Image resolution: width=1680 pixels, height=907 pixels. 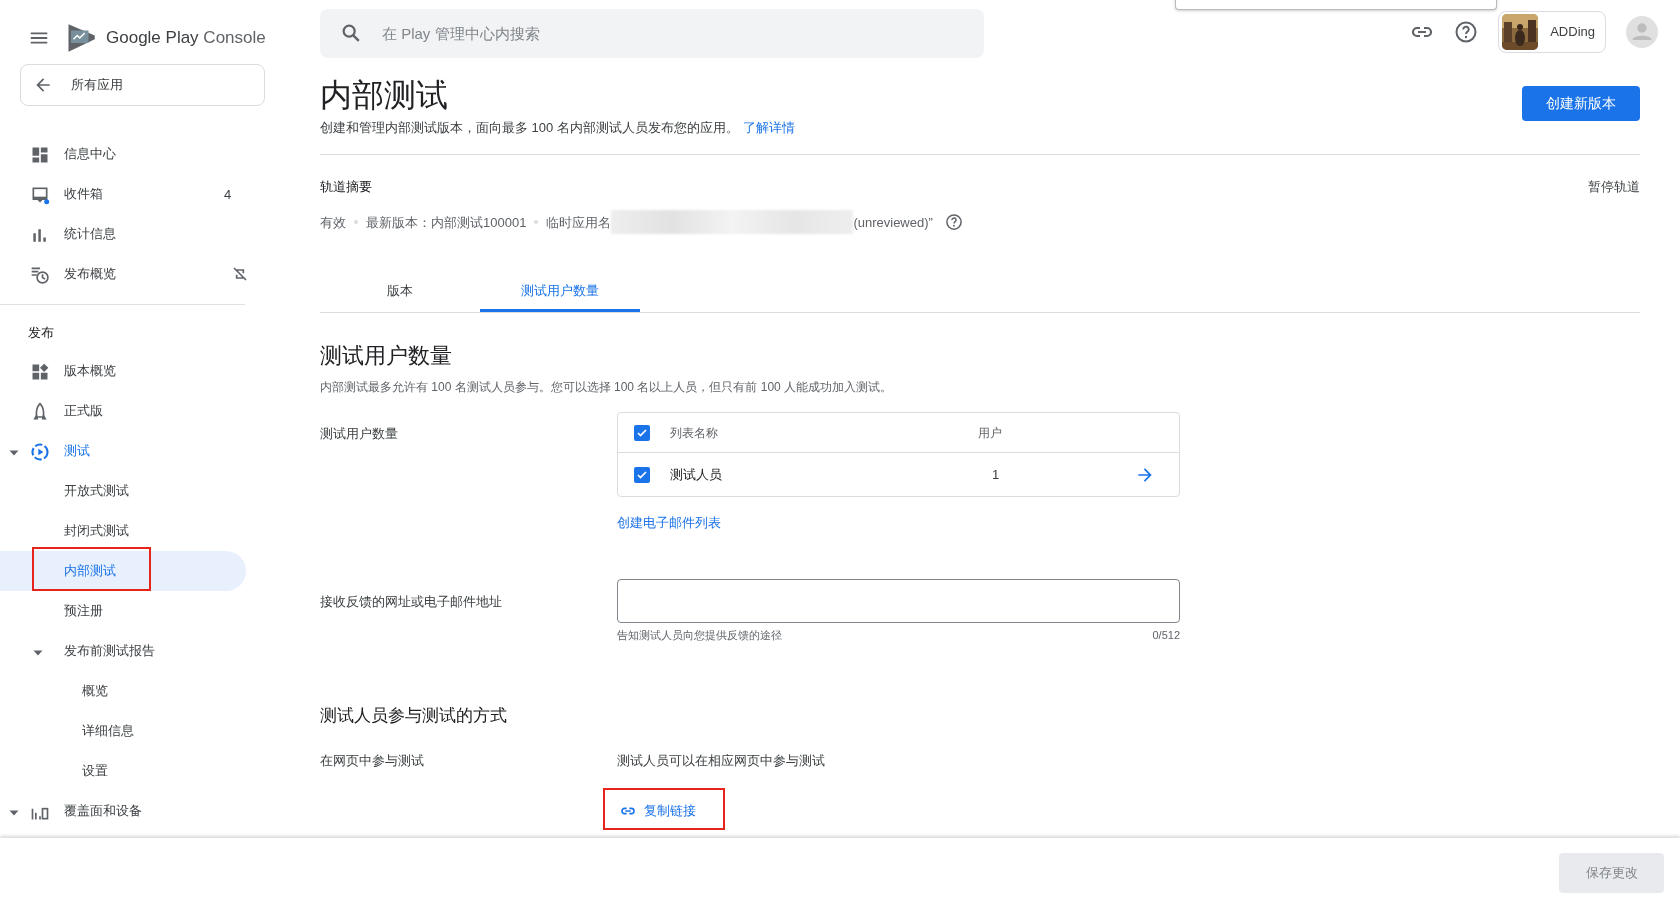 What do you see at coordinates (40, 411) in the screenshot?
I see `rocket-icon` at bounding box center [40, 411].